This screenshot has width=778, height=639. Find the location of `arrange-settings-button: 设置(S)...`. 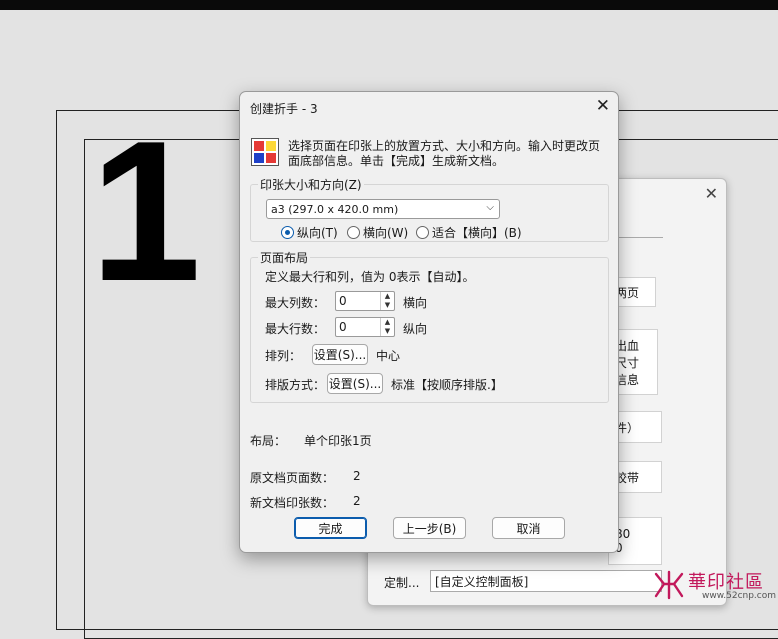

arrange-settings-button: 设置(S)... is located at coordinates (340, 354).